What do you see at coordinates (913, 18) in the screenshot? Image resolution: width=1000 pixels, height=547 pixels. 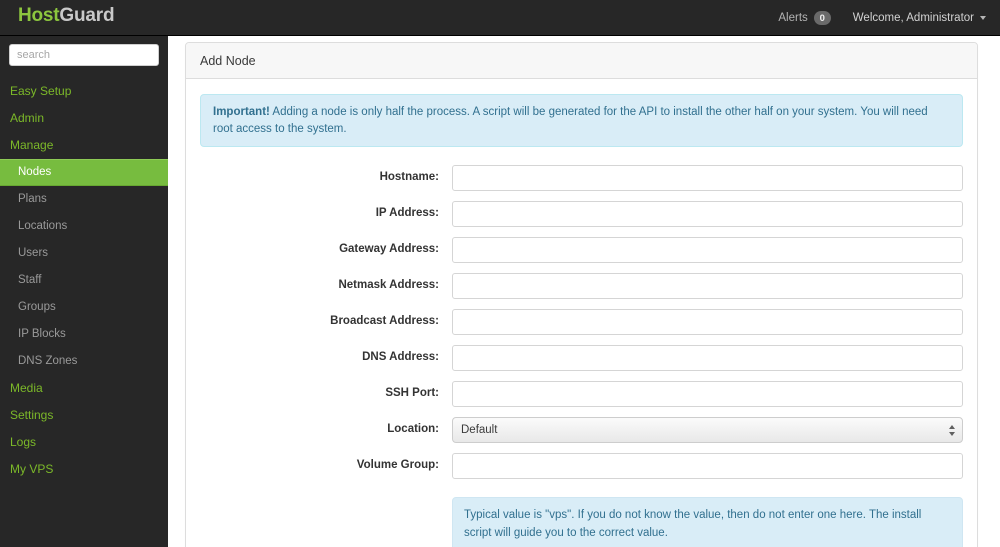 I see `user-menu-label: Welcome, Administrator` at bounding box center [913, 18].